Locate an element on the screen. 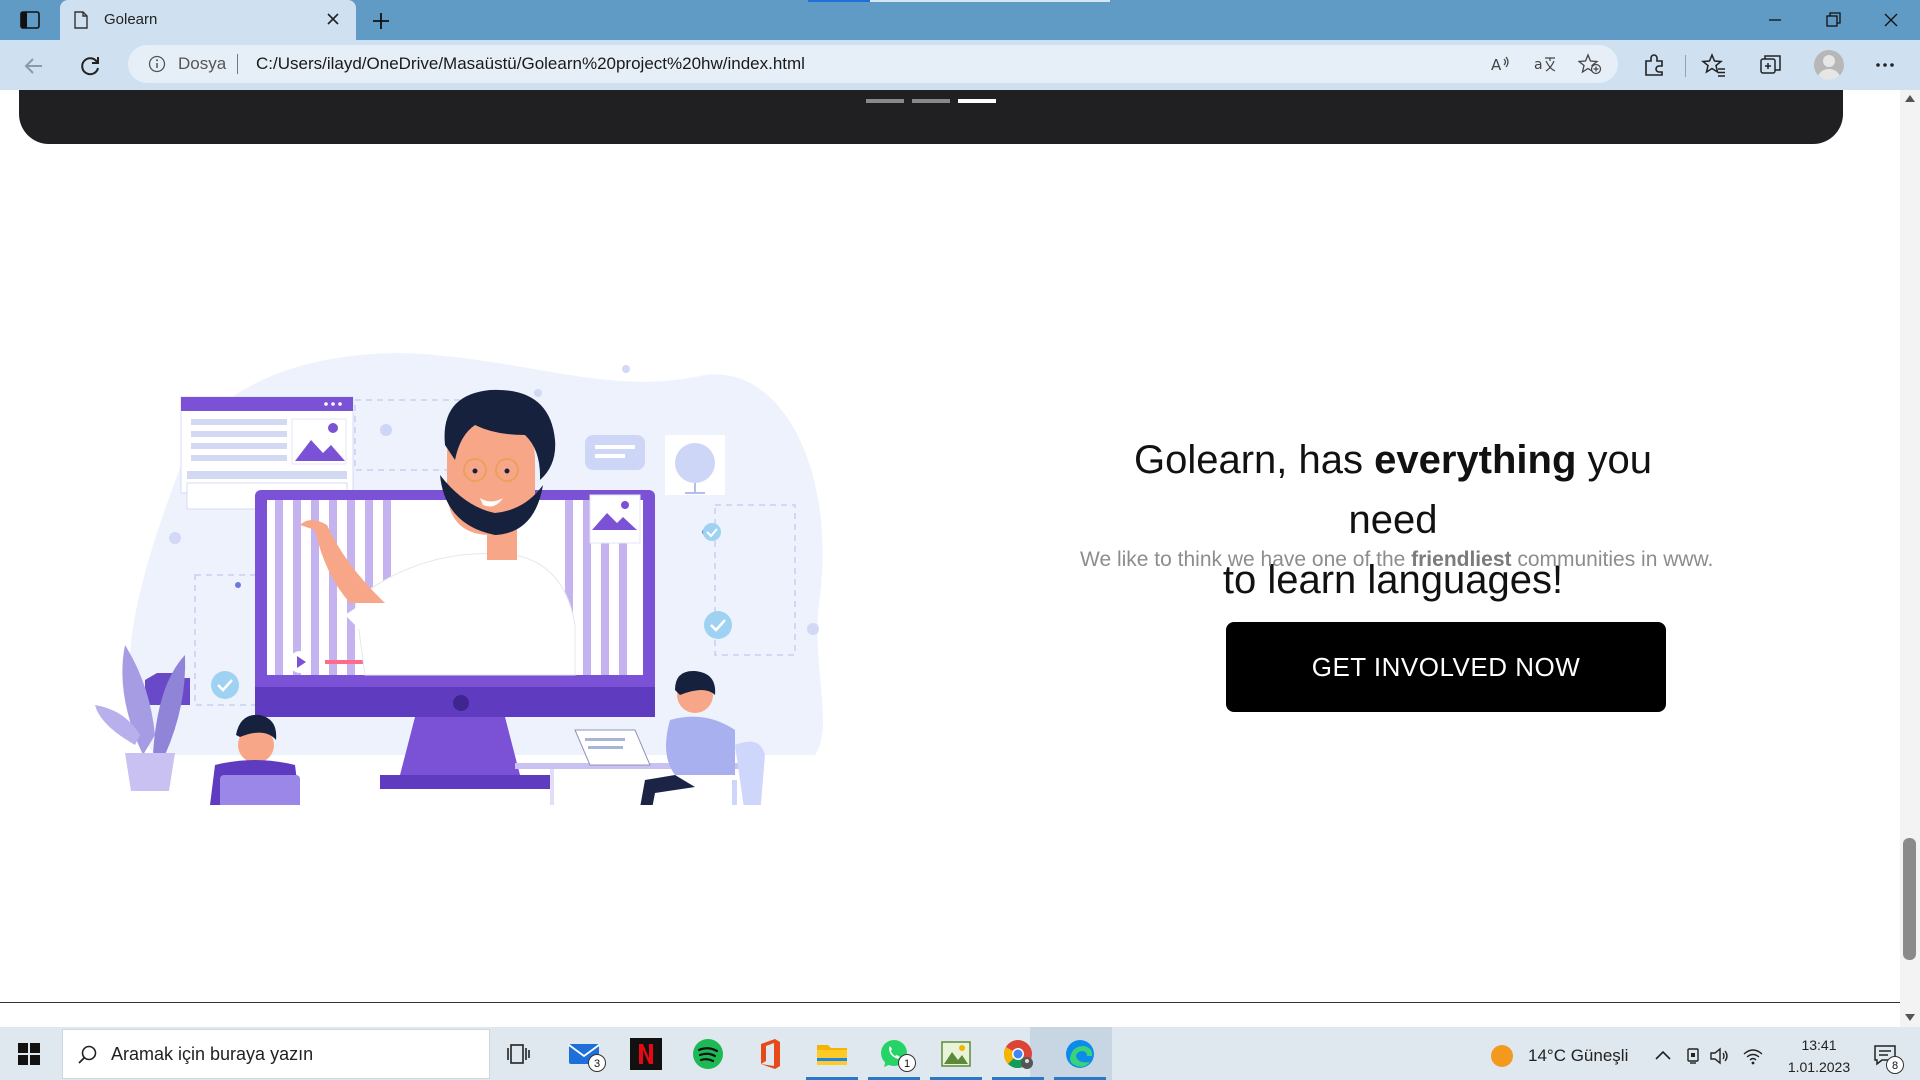 This screenshot has width=1920, height=1080. weather-text: 14°C Güneşli is located at coordinates (1578, 1056).